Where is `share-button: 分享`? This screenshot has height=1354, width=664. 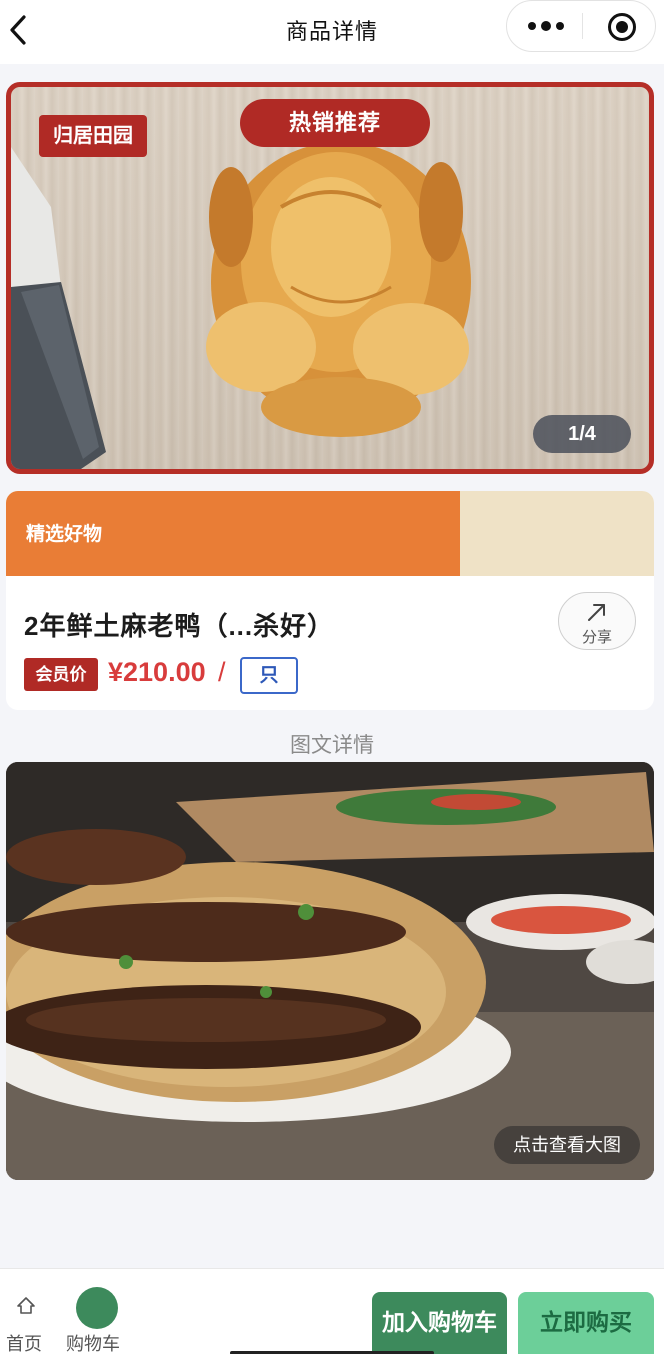
share-button: 分享 is located at coordinates (597, 621).